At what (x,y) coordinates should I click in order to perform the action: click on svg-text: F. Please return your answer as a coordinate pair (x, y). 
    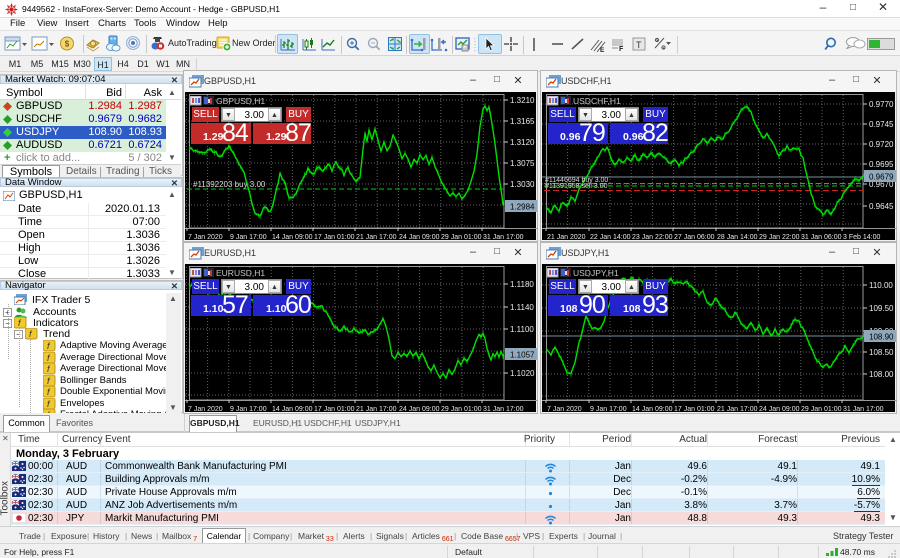
    Looking at the image, I should click on (621, 49).